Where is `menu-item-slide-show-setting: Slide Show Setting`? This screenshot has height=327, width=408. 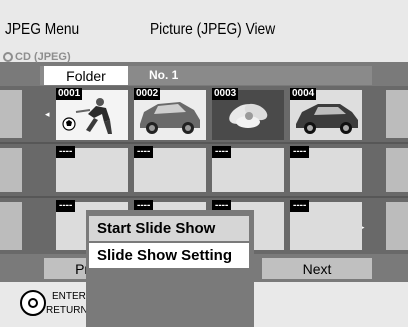
menu-item-slide-show-setting: Slide Show Setting is located at coordinates (169, 255).